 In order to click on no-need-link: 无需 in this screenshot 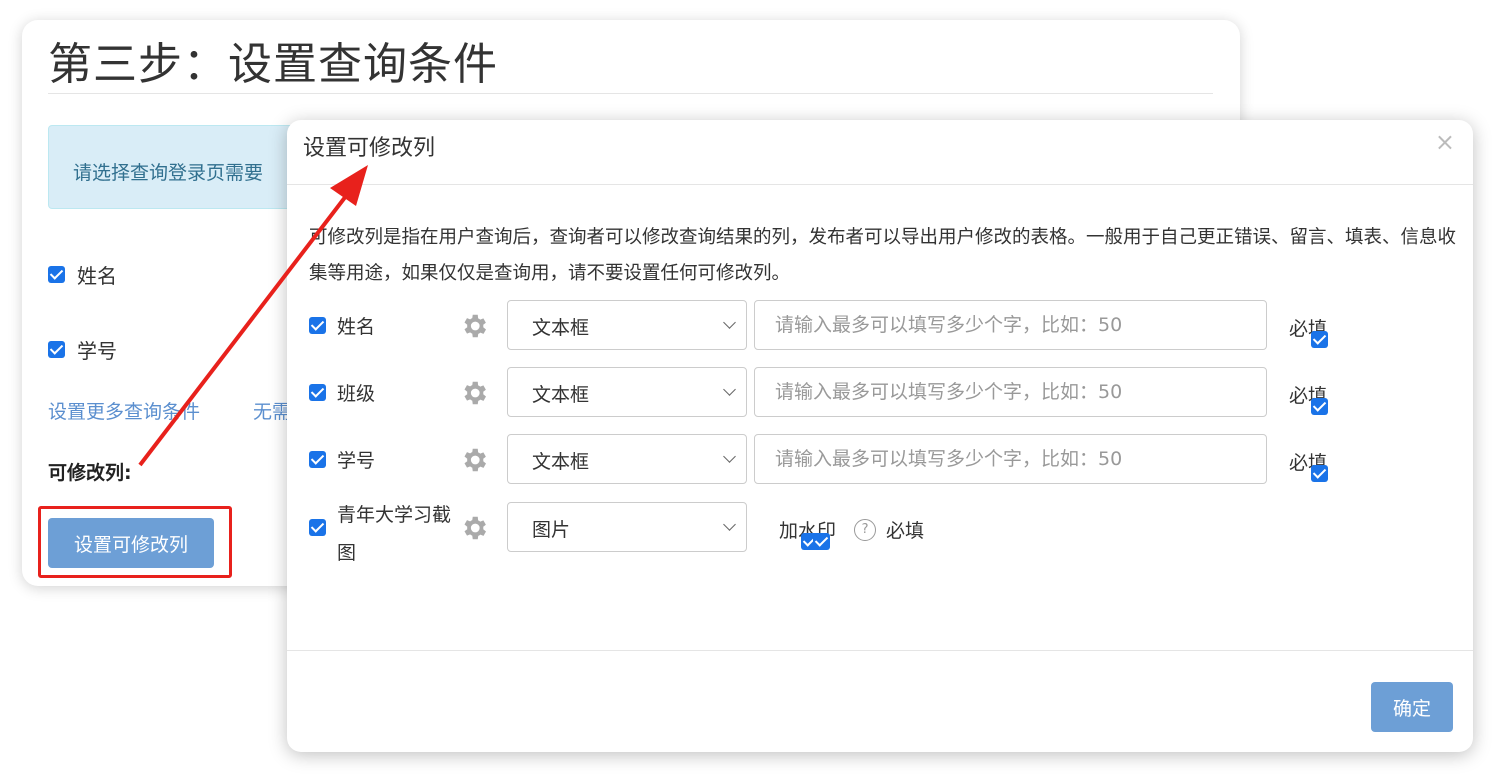, I will do `click(272, 410)`.